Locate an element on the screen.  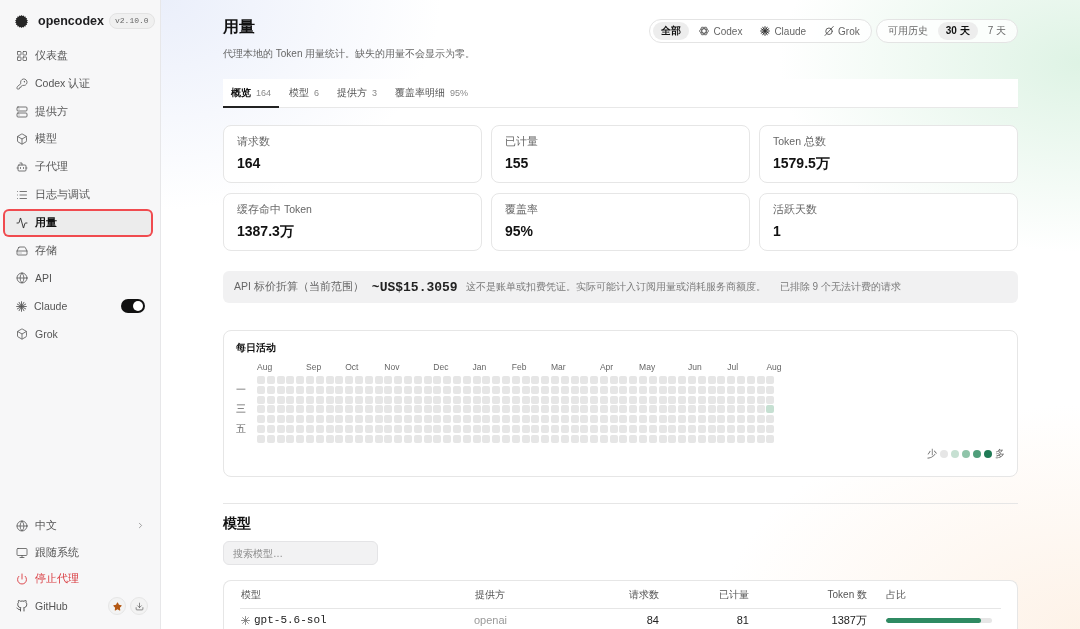
tab: 覆盖率明细 95% is located at coordinates (432, 93).